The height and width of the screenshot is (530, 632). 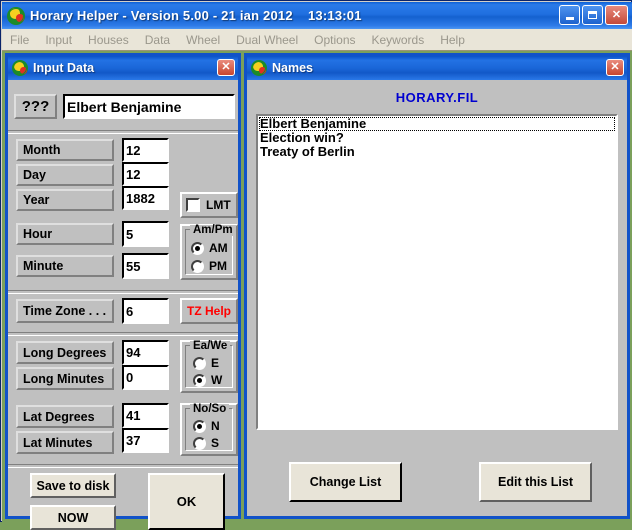 I want to click on maximize-button, so click(x=592, y=15).